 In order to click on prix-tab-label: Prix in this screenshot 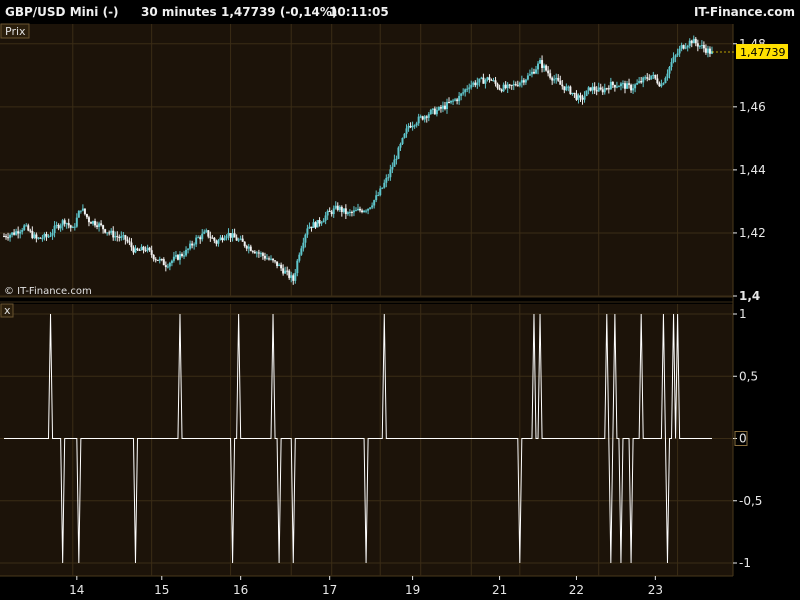, I will do `click(15, 31)`.